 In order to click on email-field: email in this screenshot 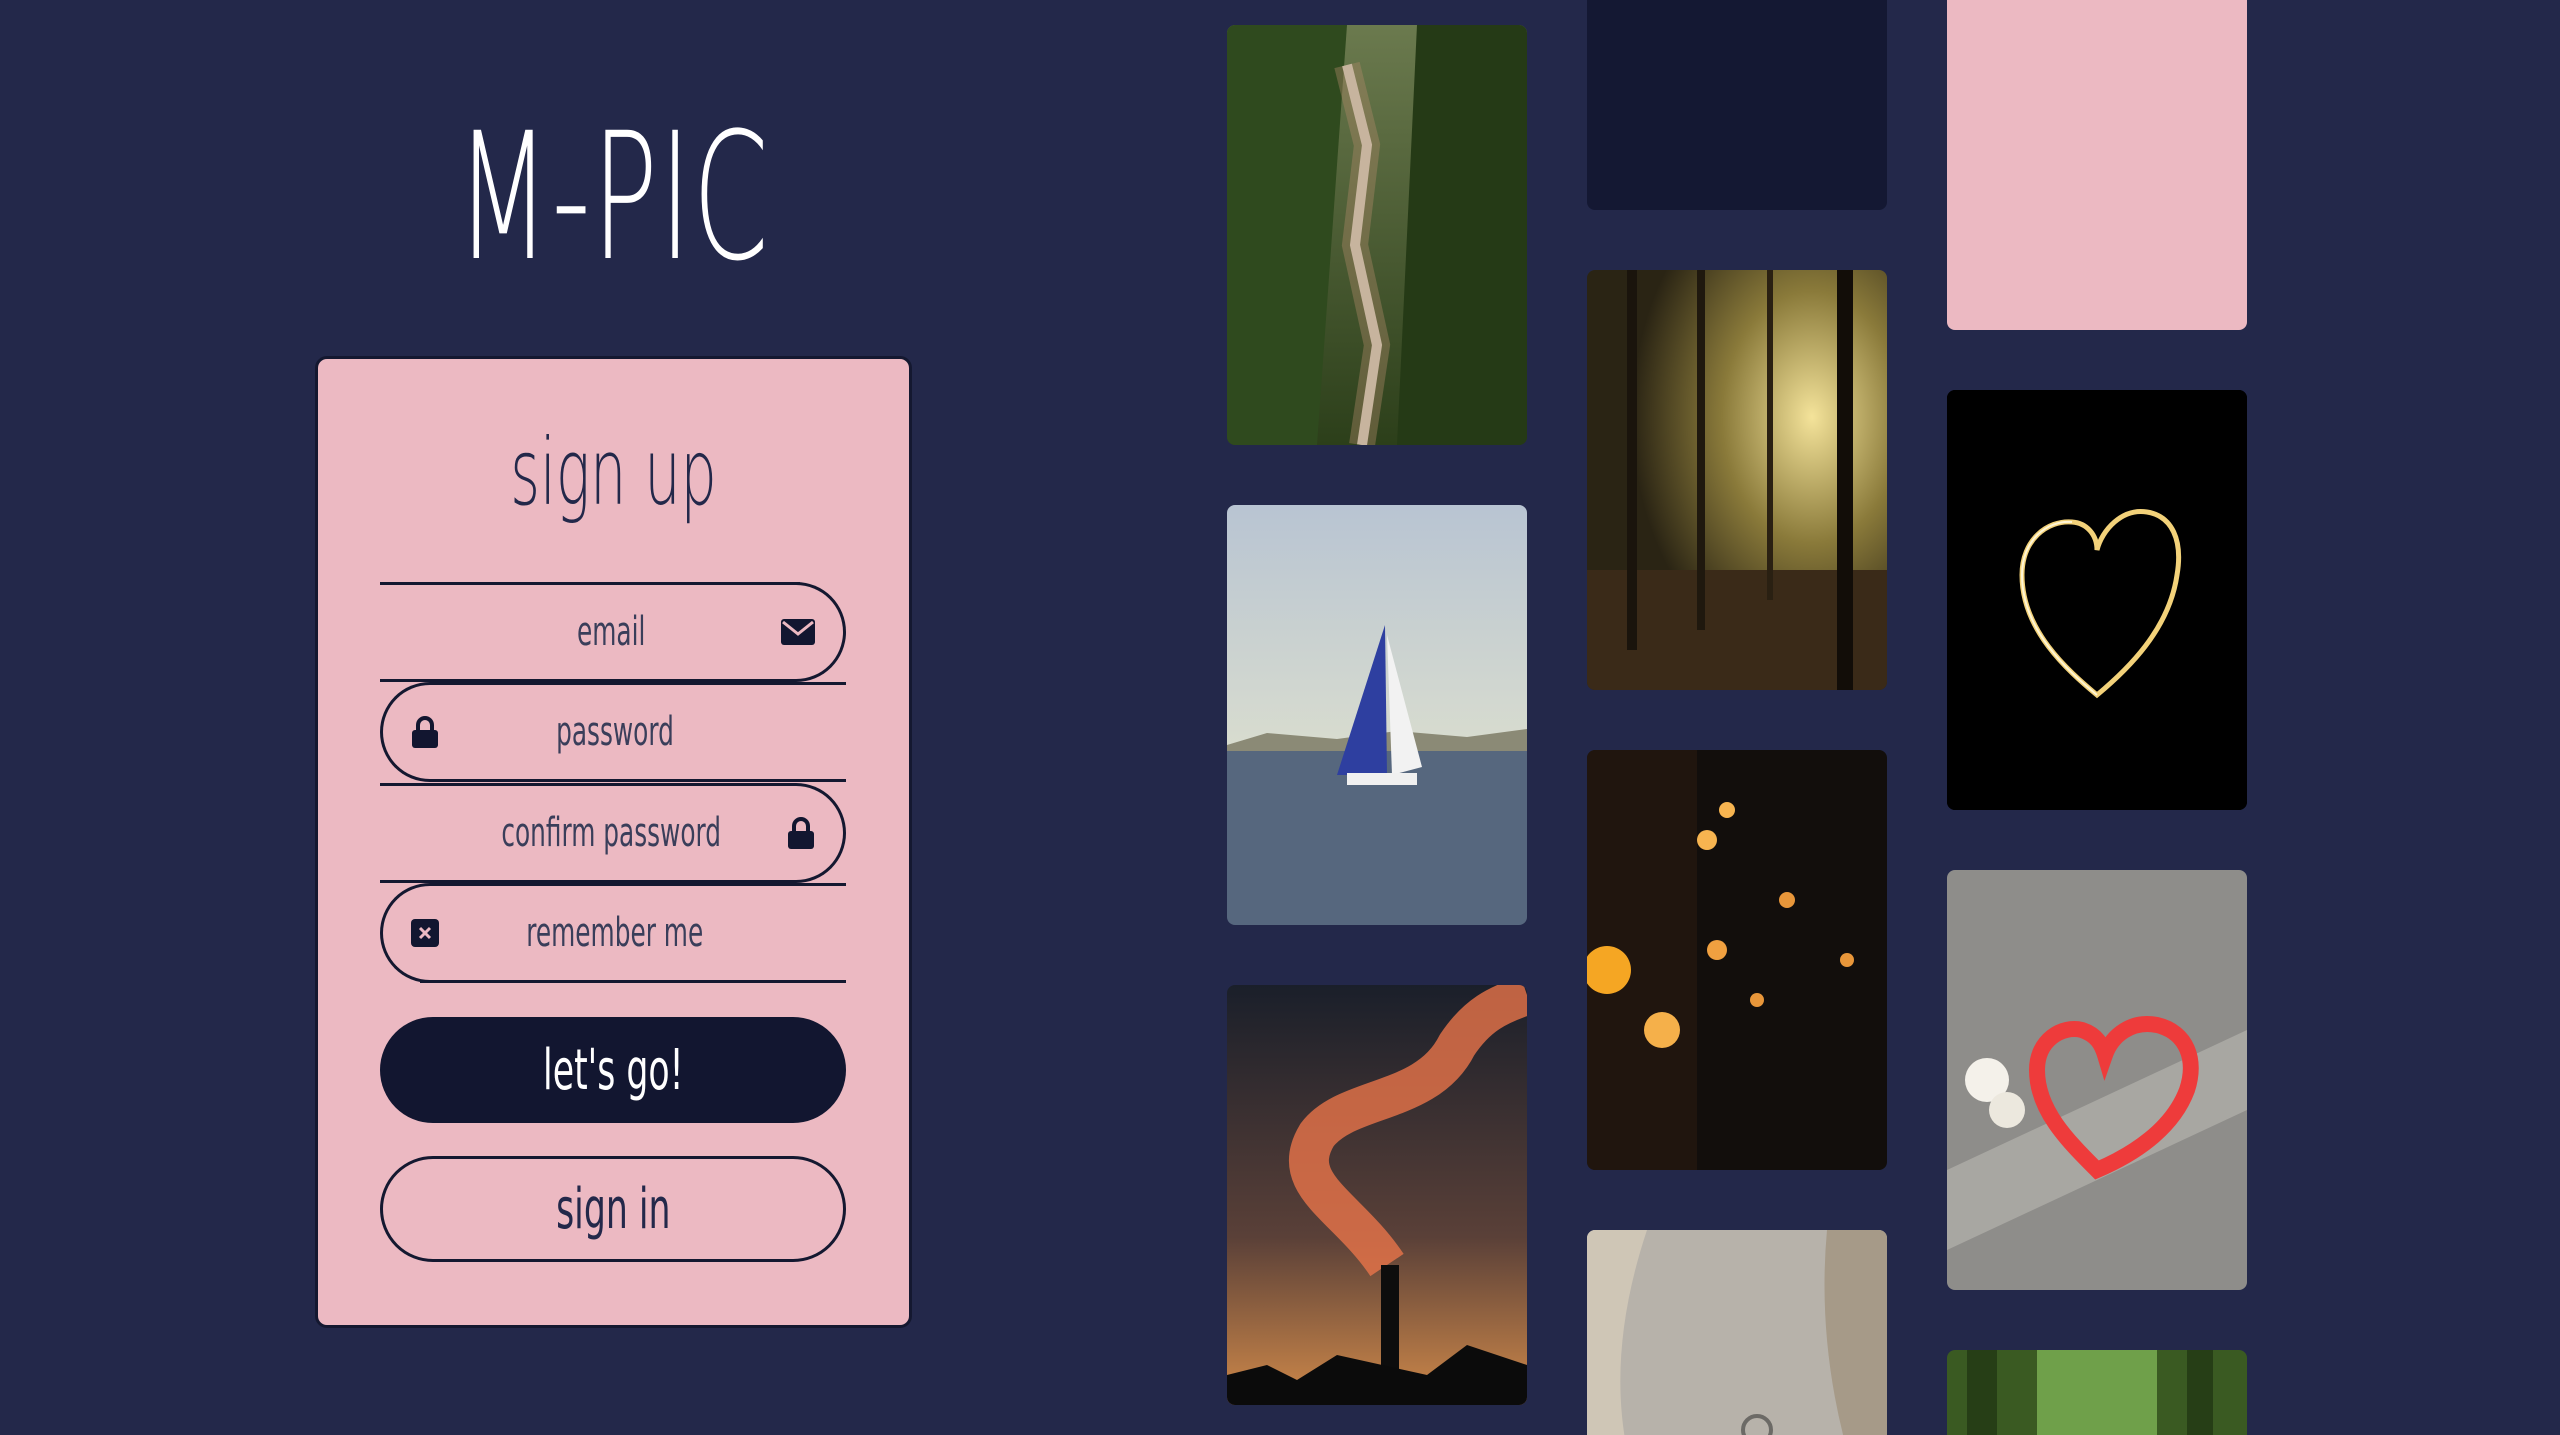, I will do `click(613, 632)`.